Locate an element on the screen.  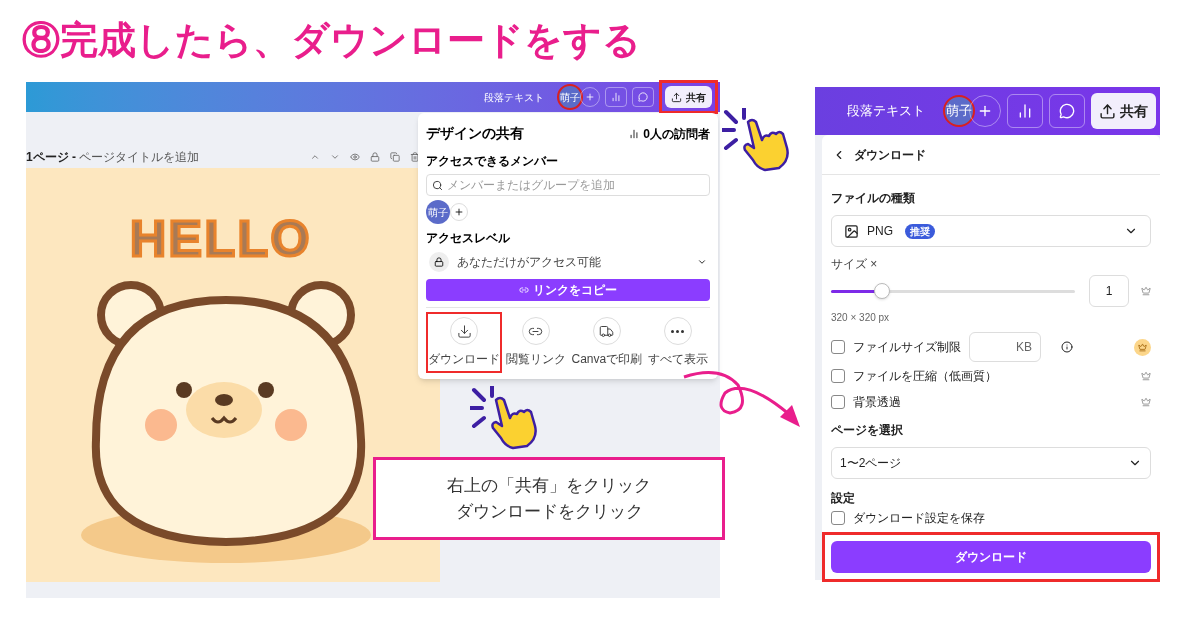
search-icon is located at coordinates (437, 185).